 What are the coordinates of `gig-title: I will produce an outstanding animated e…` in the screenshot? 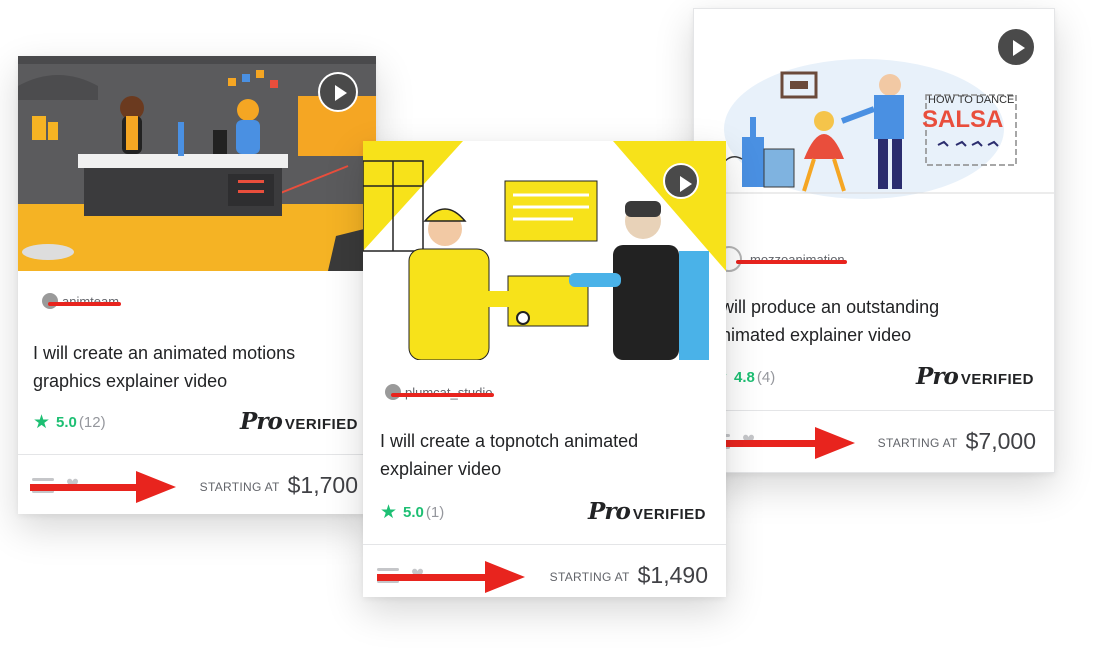 It's located at (825, 321).